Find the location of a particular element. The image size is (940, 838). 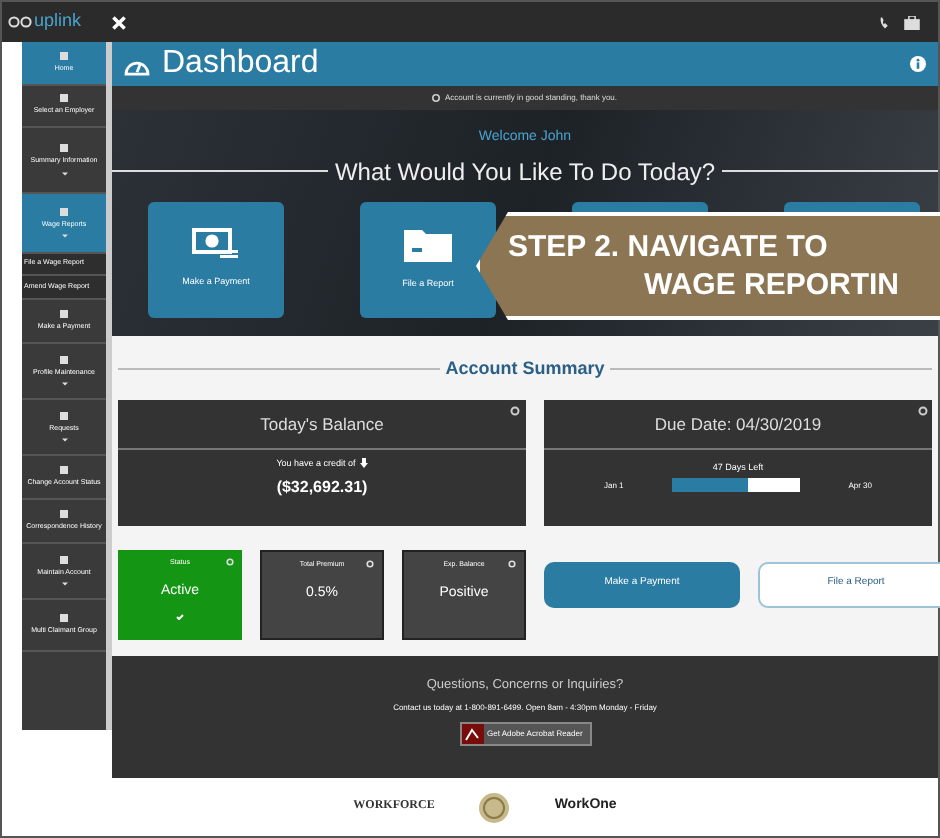

balance-amount: ($32,692.31) is located at coordinates (322, 488).